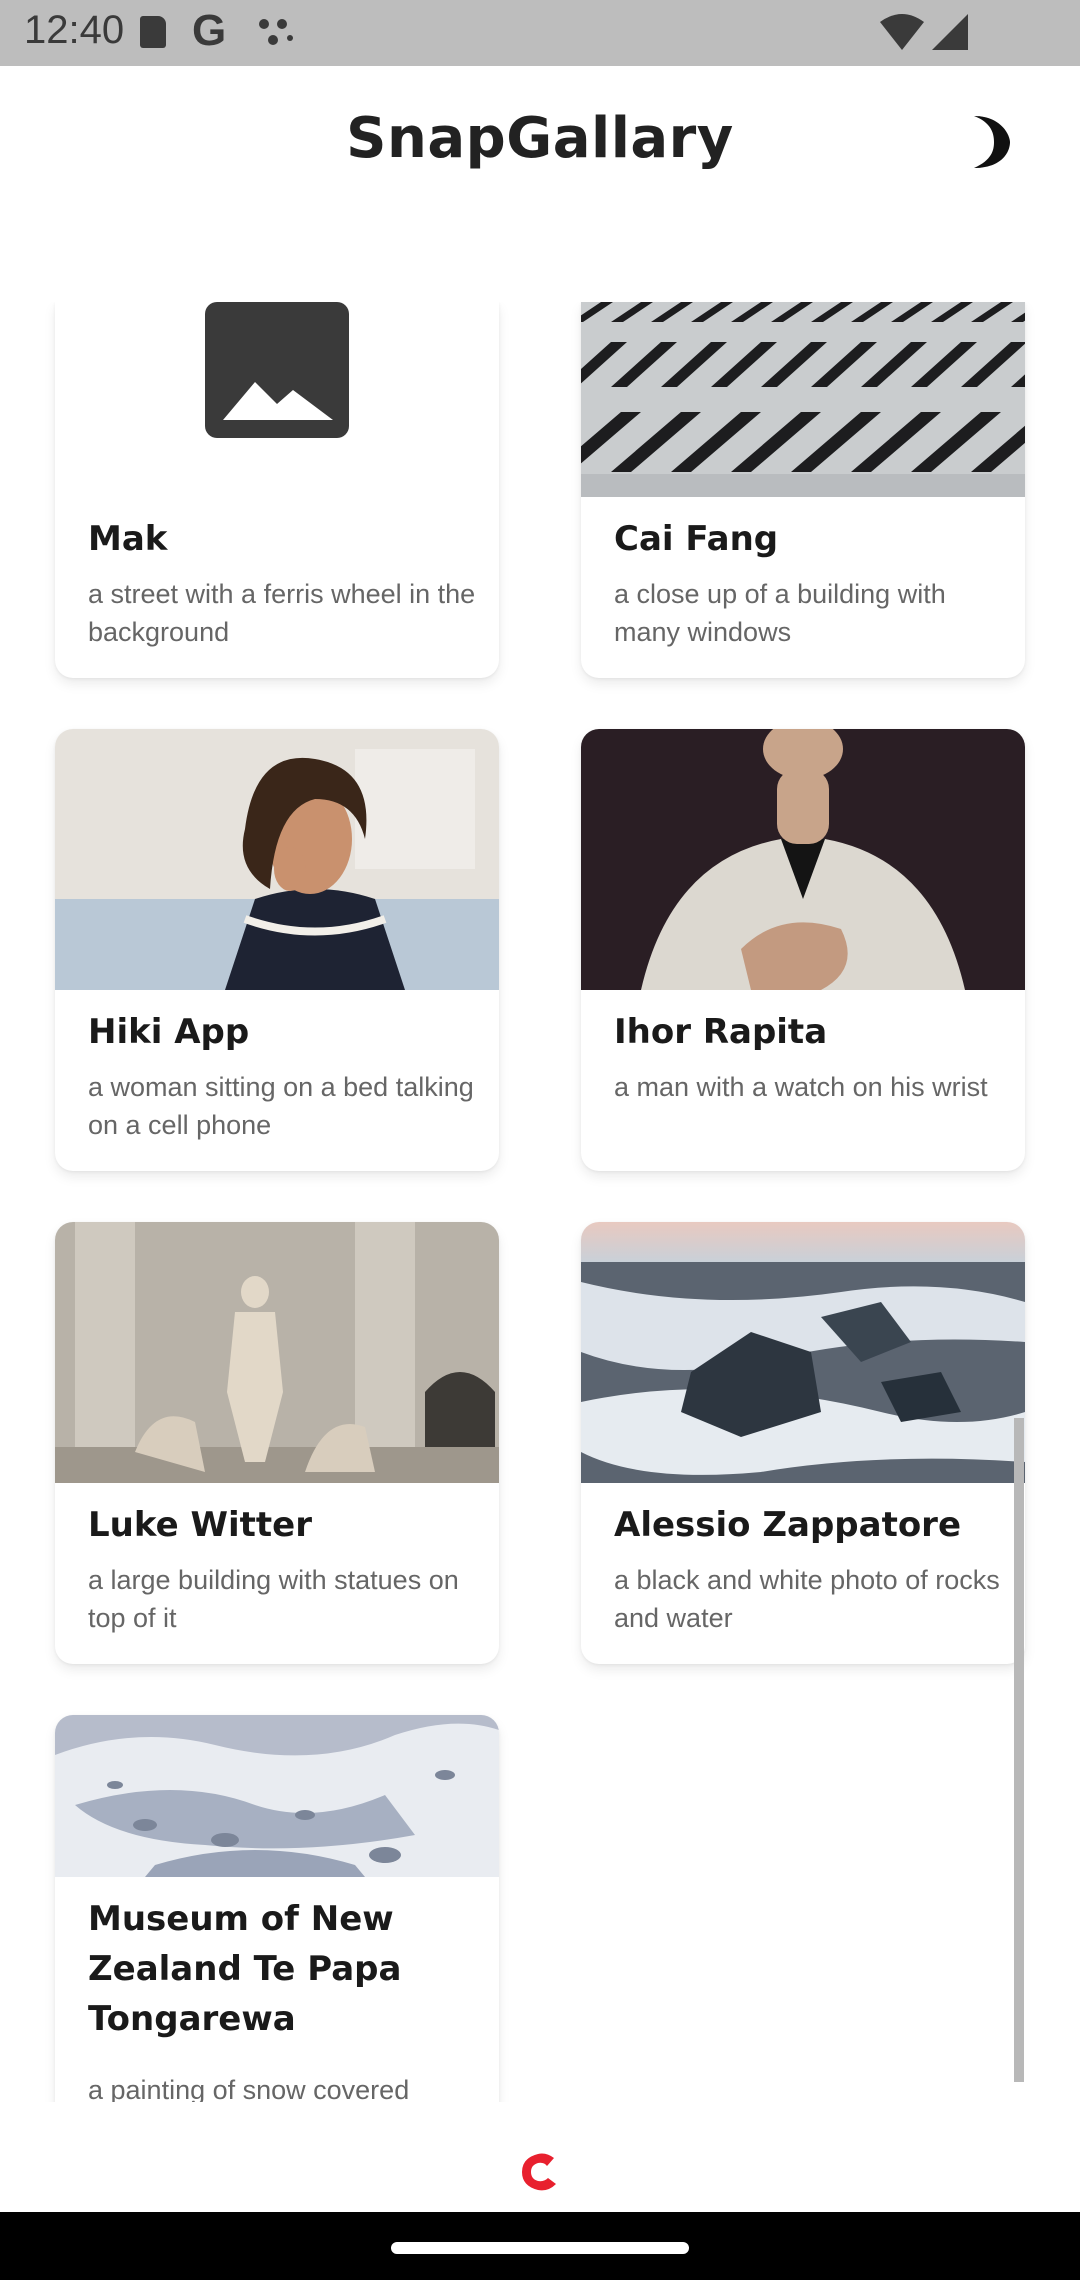  Describe the element at coordinates (169, 1032) in the screenshot. I see `card-author: Hiki App` at that location.